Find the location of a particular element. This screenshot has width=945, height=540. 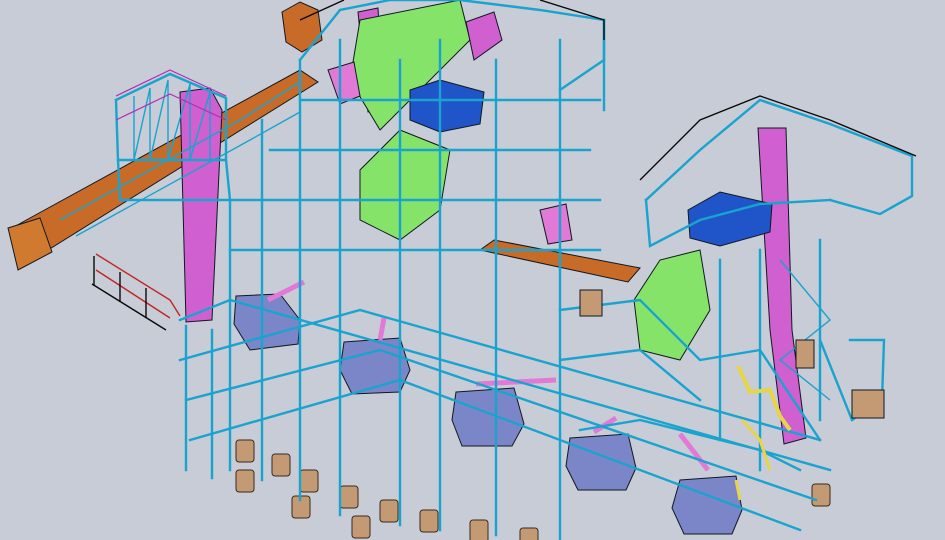

chute-mid-left is located at coordinates (556, 224).